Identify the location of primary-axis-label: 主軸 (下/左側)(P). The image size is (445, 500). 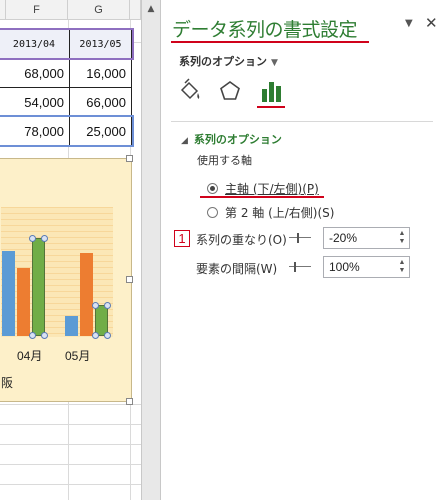
(272, 189).